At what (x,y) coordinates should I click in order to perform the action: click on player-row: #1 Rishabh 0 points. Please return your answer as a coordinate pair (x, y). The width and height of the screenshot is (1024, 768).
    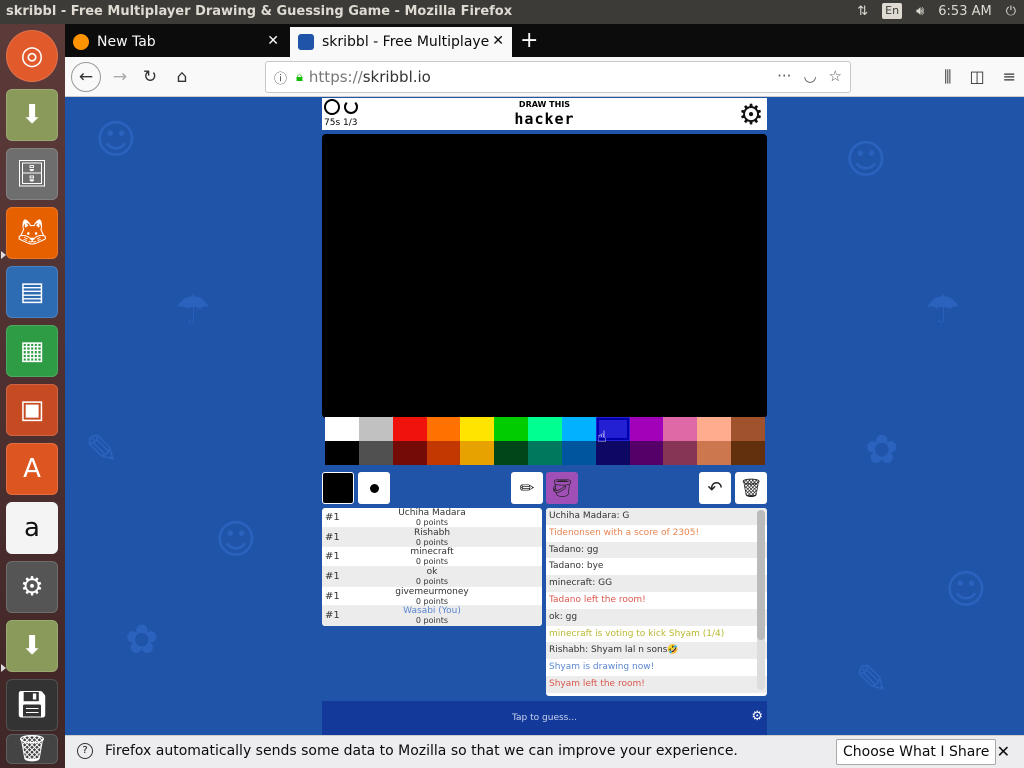
    Looking at the image, I should click on (432, 537).